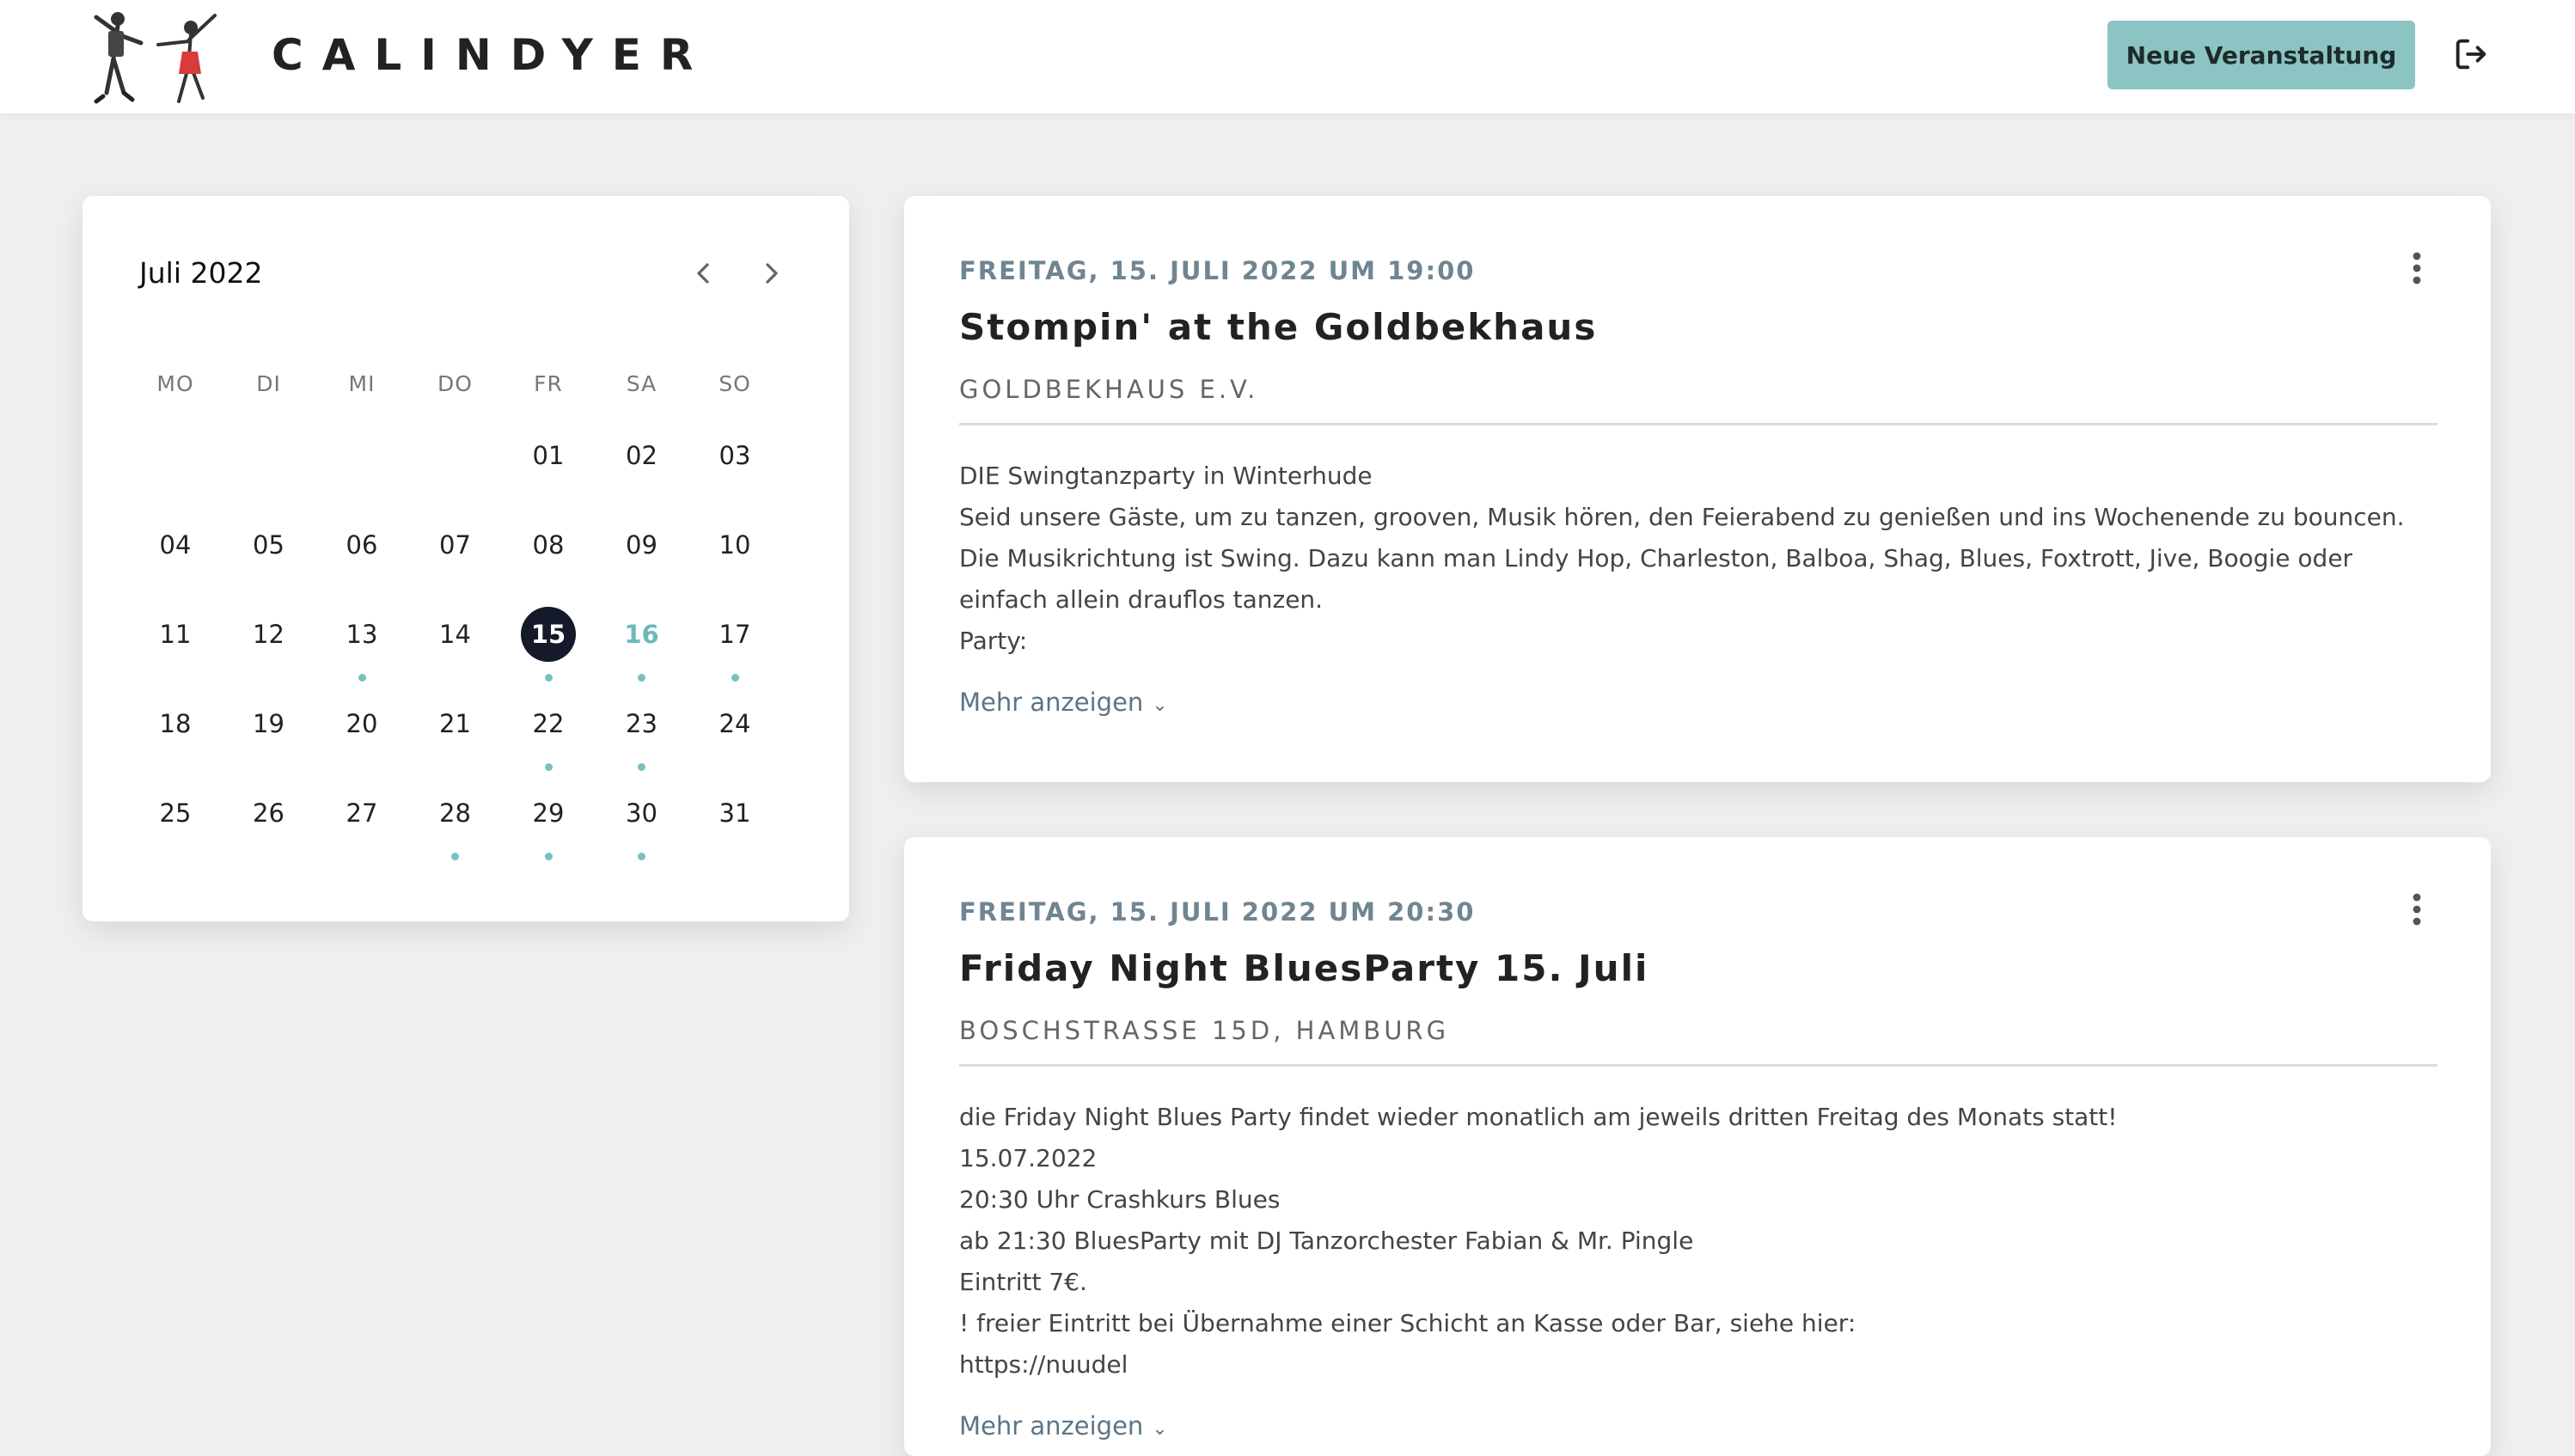 The width and height of the screenshot is (2575, 1456). Describe the element at coordinates (772, 273) in the screenshot. I see `chevron-right-icon` at that location.